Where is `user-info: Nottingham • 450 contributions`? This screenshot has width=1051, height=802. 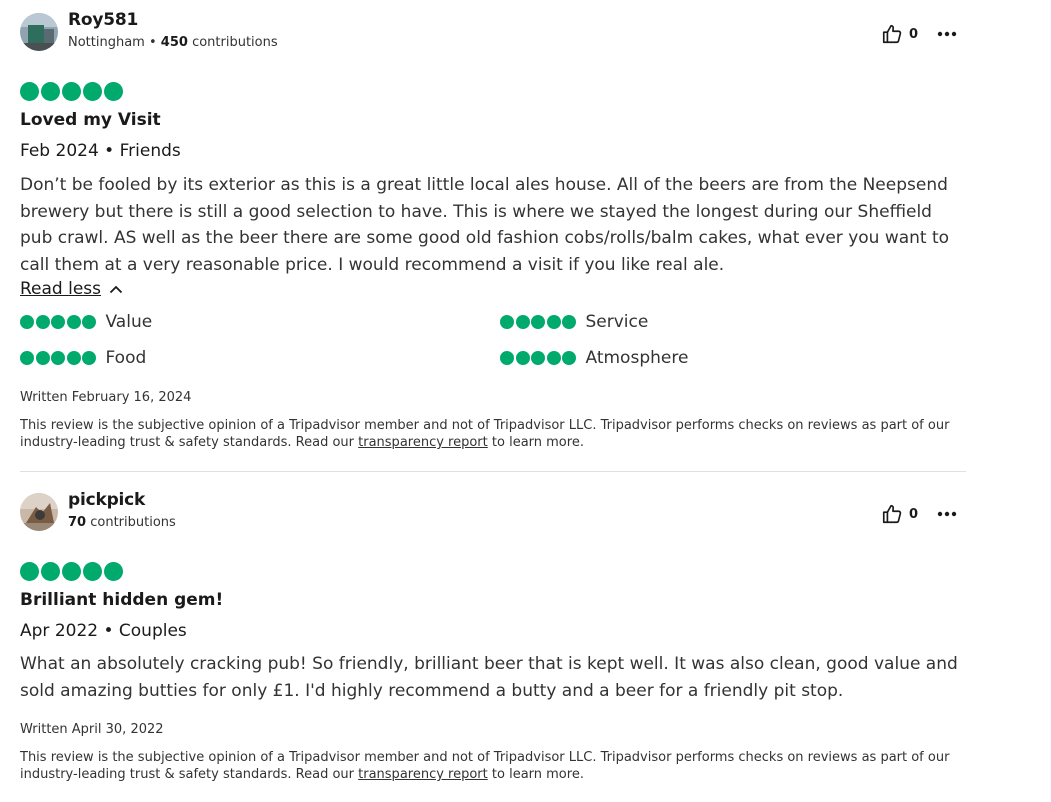 user-info: Nottingham • 450 contributions is located at coordinates (173, 42).